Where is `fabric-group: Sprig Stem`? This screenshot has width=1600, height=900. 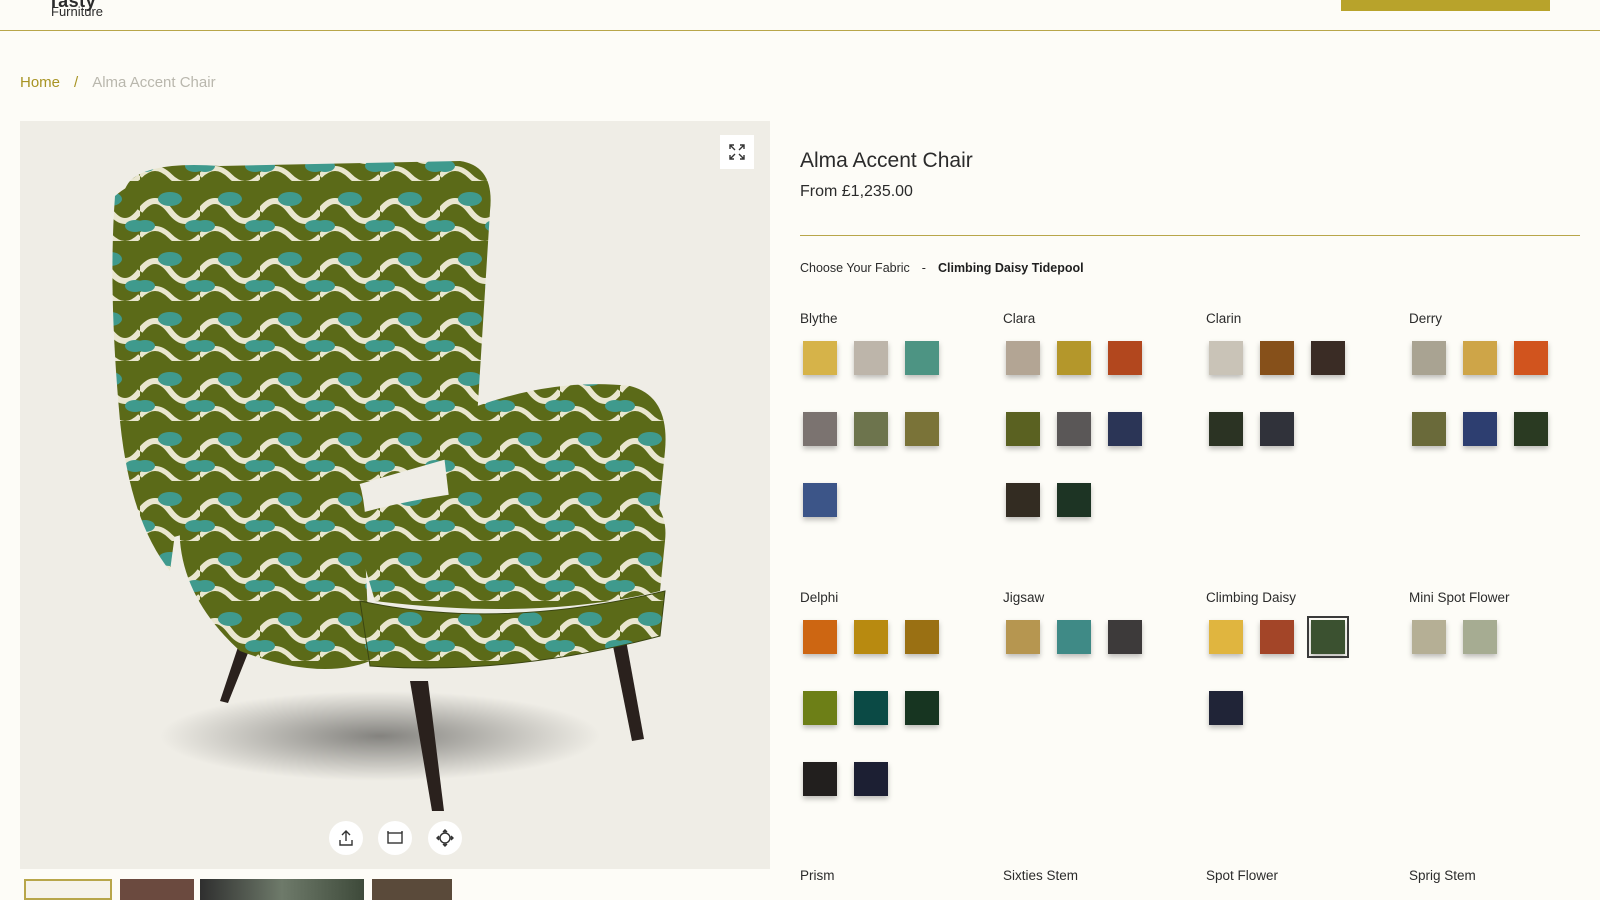 fabric-group: Sprig Stem is located at coordinates (1504, 875).